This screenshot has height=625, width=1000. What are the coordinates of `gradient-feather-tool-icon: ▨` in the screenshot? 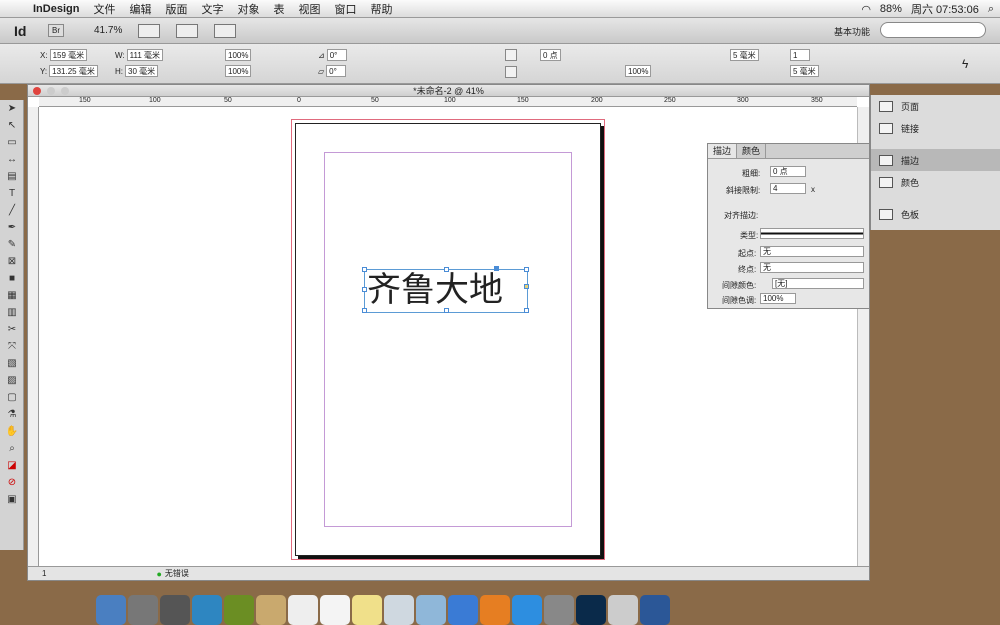 It's located at (12, 380).